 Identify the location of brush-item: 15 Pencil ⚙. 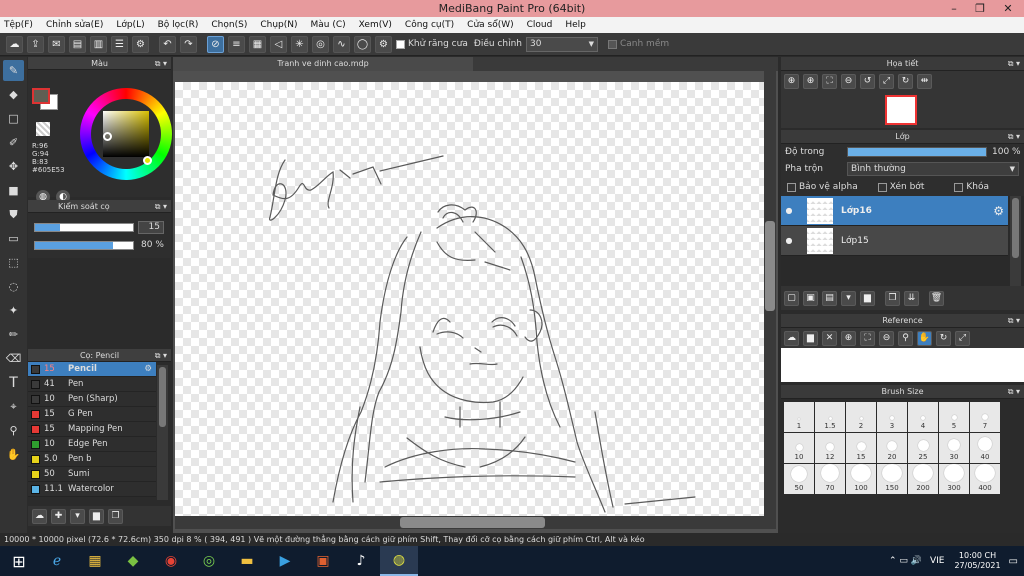
(92, 369).